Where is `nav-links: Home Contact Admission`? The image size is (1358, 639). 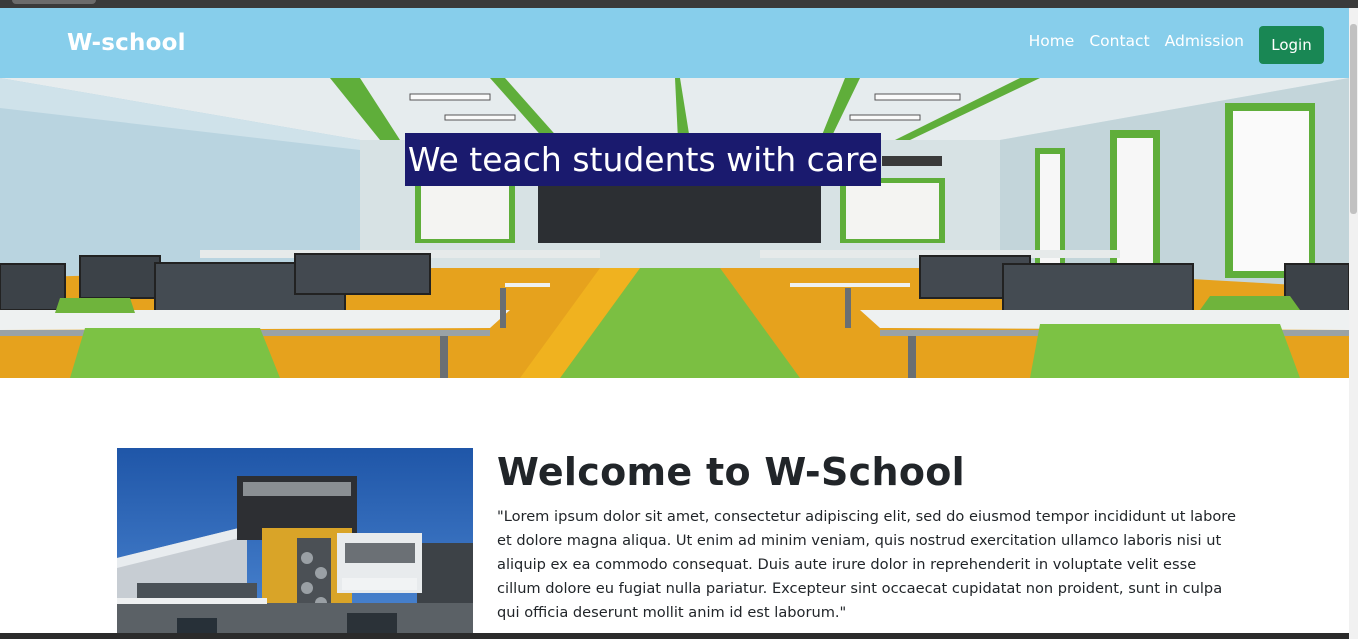
nav-links: Home Contact Admission is located at coordinates (1136, 41).